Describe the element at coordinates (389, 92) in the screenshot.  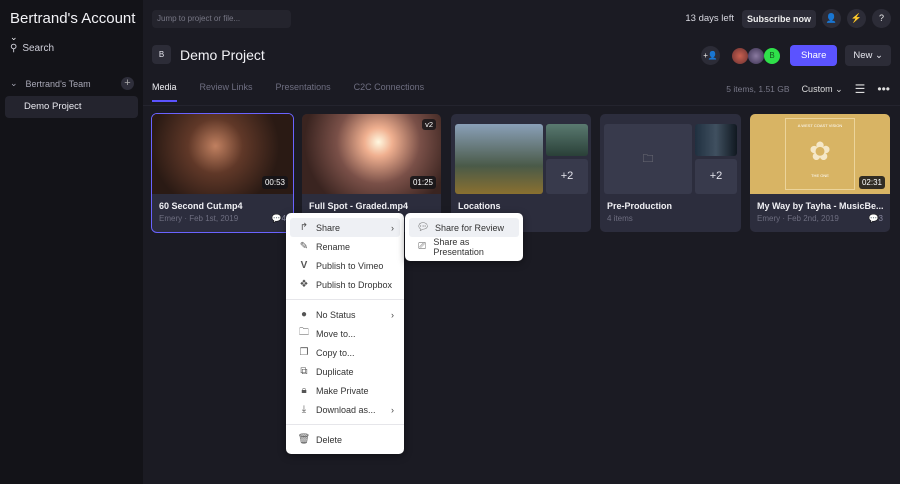
I see `tab-c2c-connections: C2C Connections` at that location.